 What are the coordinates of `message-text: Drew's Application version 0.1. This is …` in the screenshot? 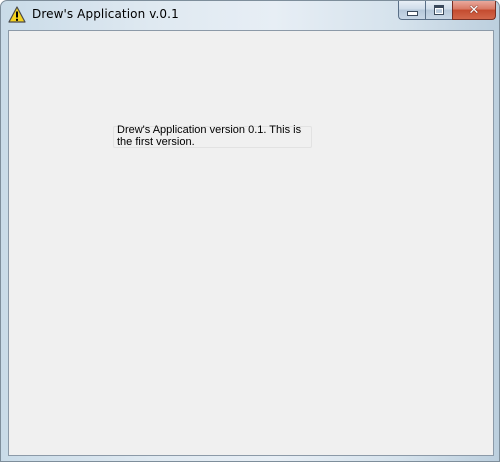 It's located at (209, 136).